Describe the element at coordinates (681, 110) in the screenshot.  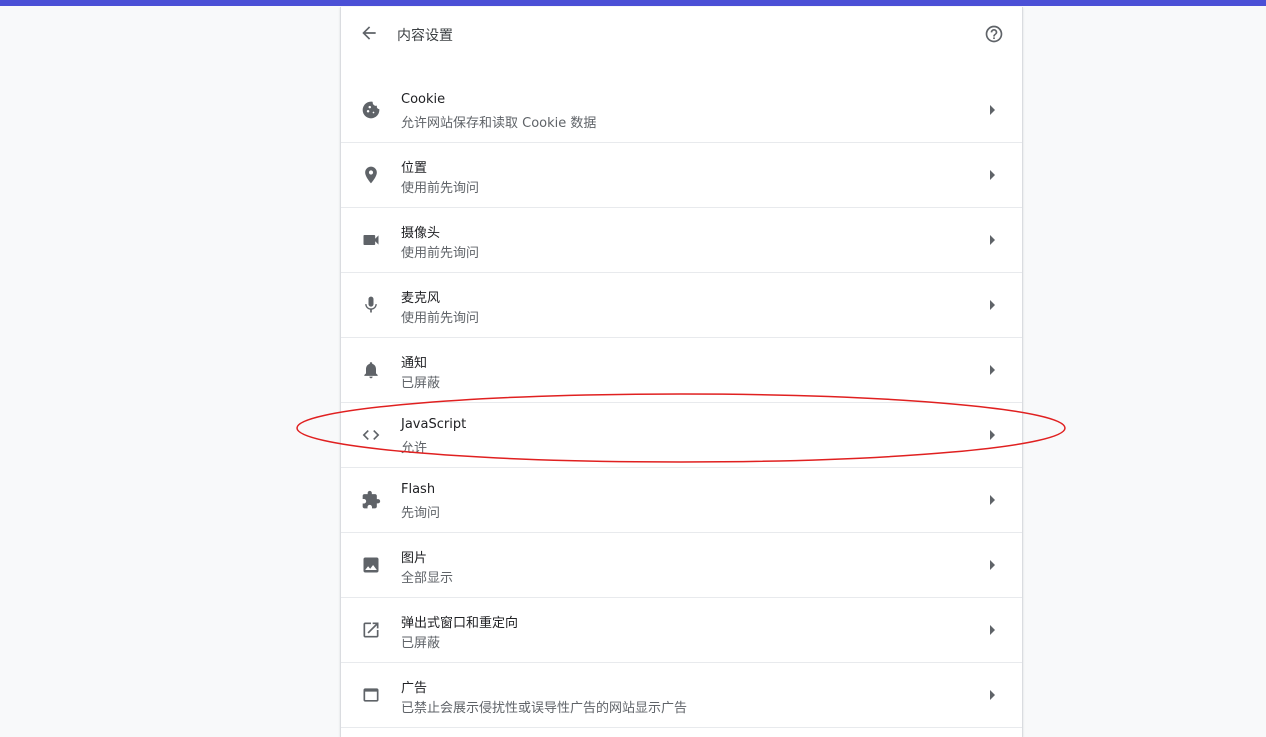
I see `setting-row-cookie: Cookie 允许网站保存和读取 Cookie 数据` at that location.